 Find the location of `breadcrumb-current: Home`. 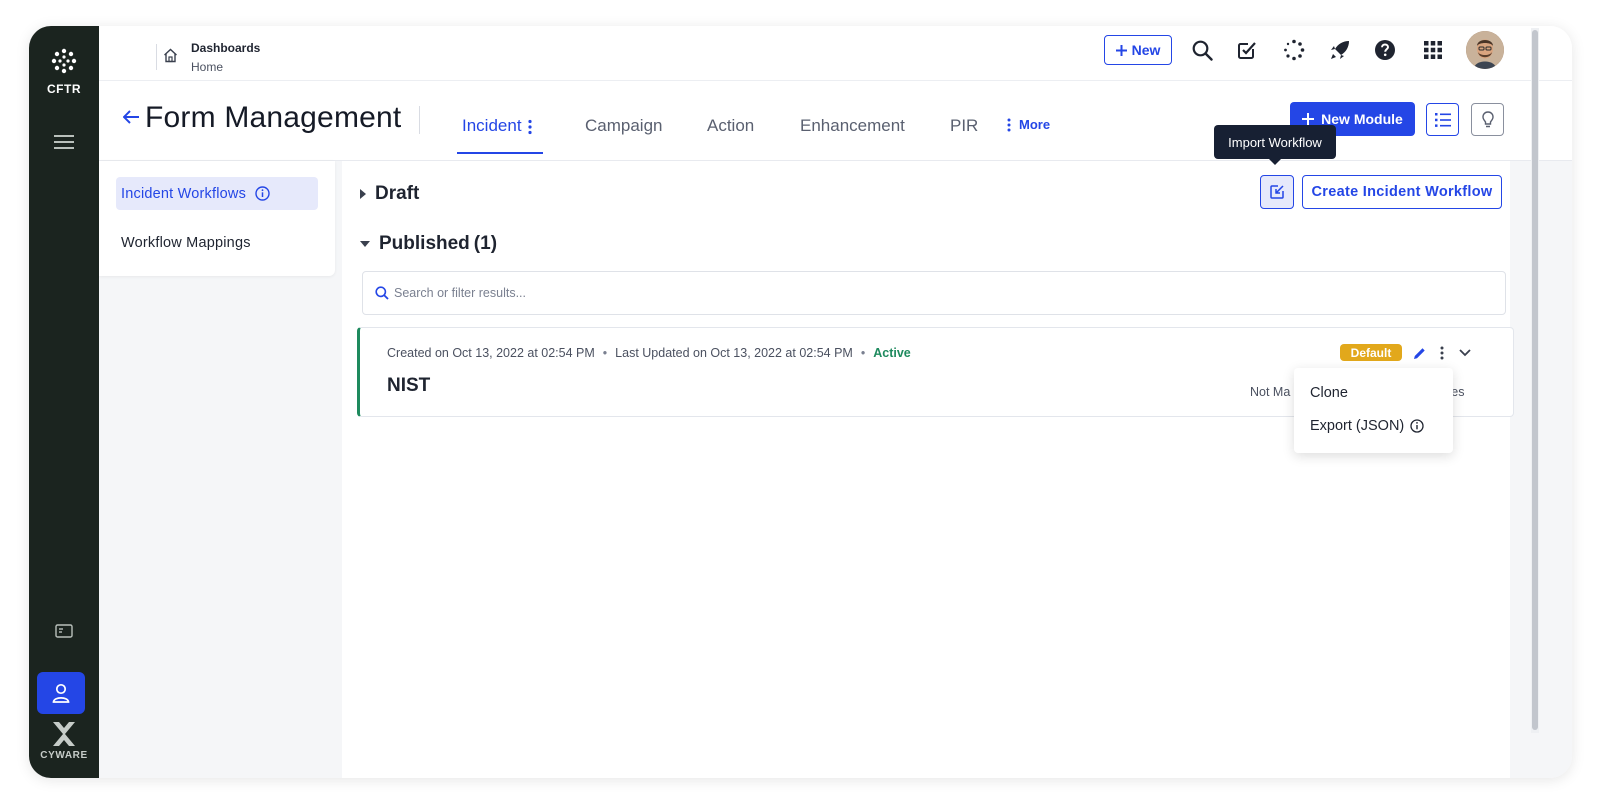

breadcrumb-current: Home is located at coordinates (207, 67).